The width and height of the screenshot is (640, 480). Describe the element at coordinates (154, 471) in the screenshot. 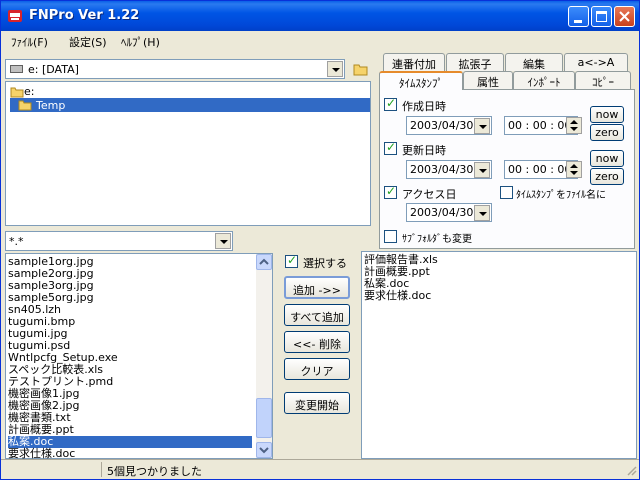

I see `status-message: 5個見つかりました` at that location.